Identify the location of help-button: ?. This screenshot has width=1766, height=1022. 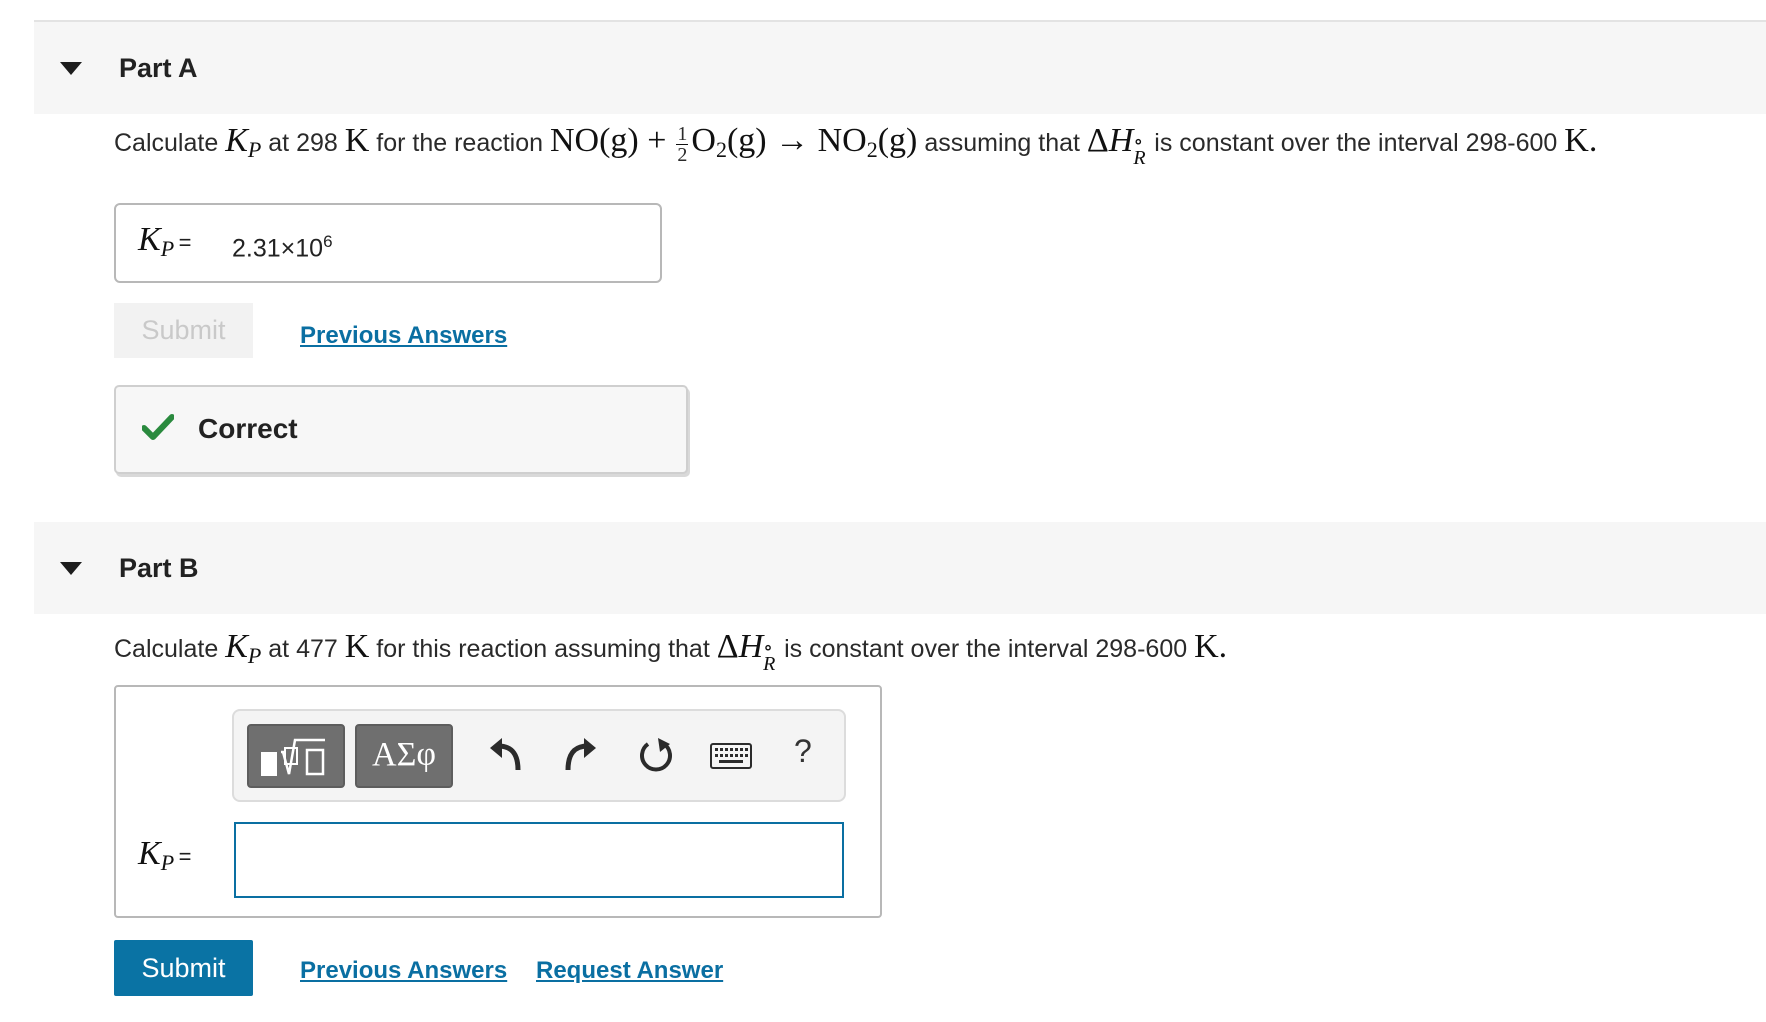
(803, 751).